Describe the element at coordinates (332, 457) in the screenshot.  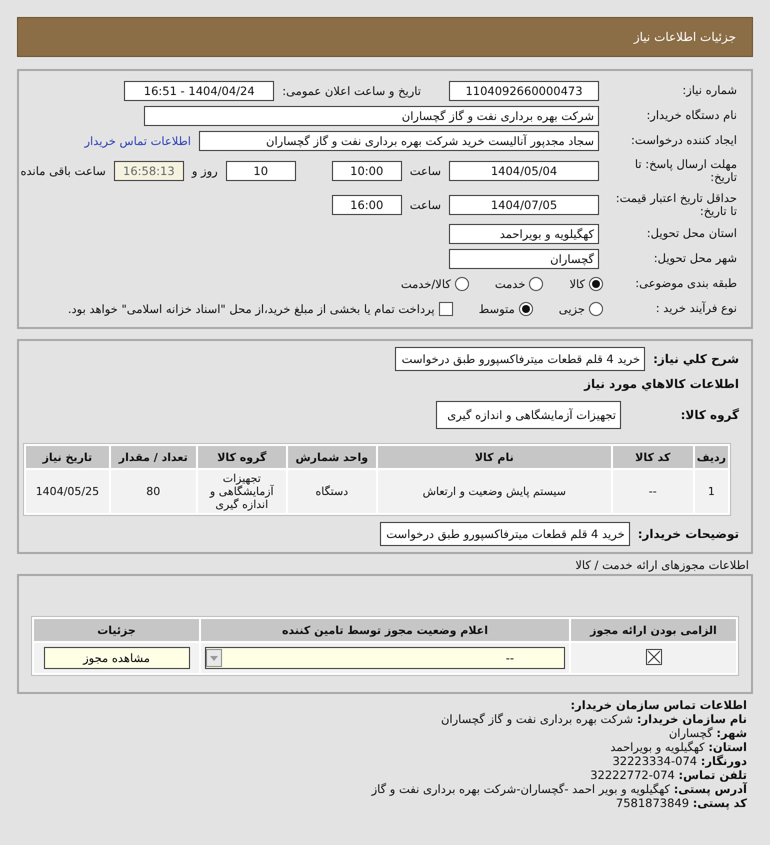
I see `column-header: واحد شمارش` at that location.